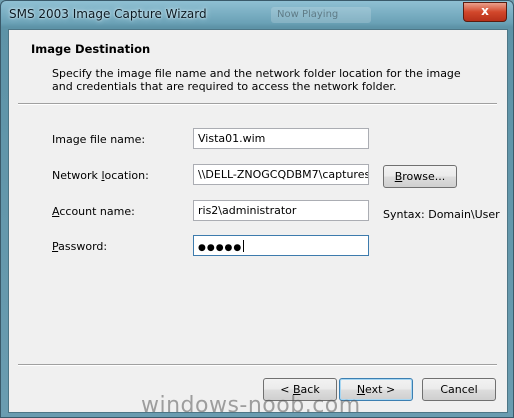  Describe the element at coordinates (257, 365) in the screenshot. I see `footer-divider` at that location.